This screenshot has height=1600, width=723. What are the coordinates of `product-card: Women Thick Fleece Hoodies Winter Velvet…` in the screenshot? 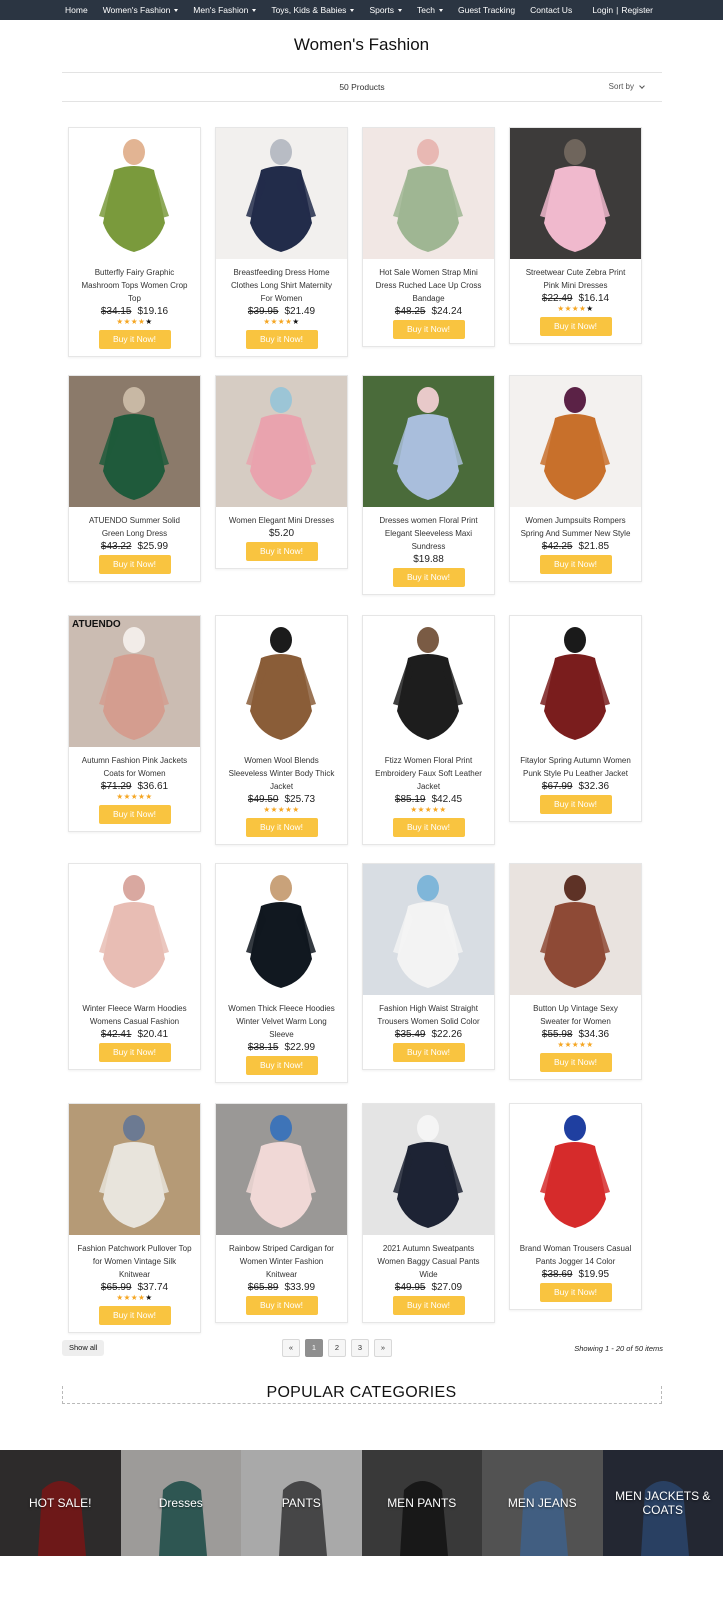 It's located at (281, 973).